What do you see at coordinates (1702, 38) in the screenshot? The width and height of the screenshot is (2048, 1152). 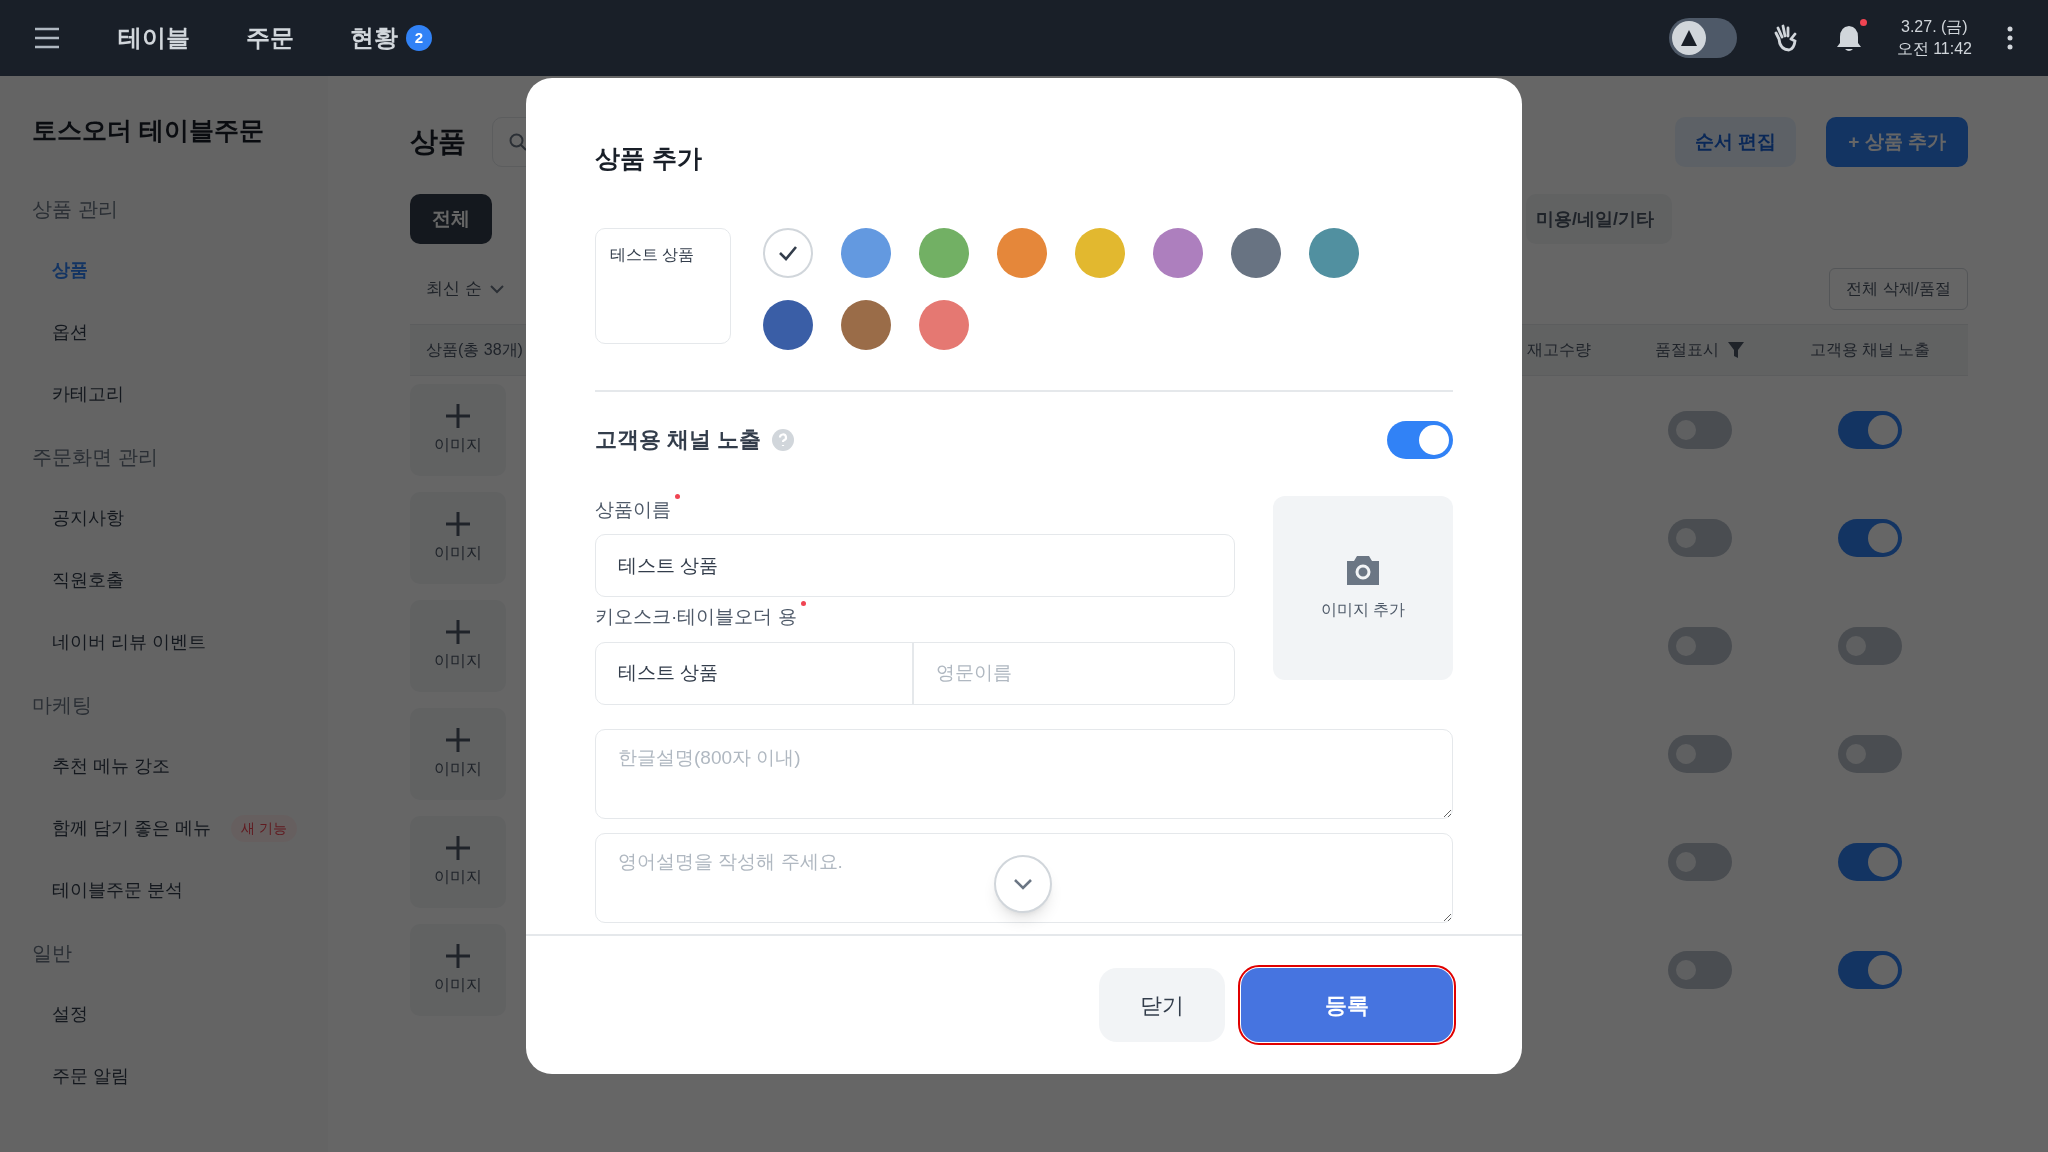 I see `theme-toggle` at bounding box center [1702, 38].